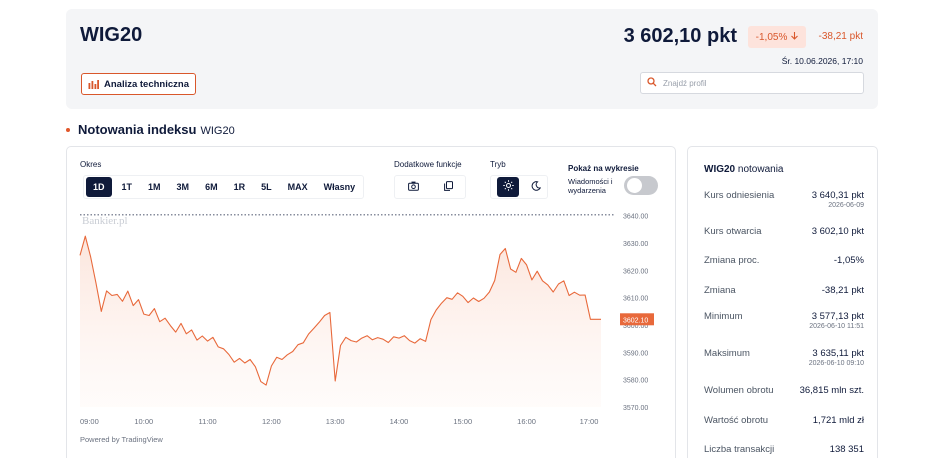 The width and height of the screenshot is (948, 458). I want to click on stat-label: Wartość obrotu, so click(736, 420).